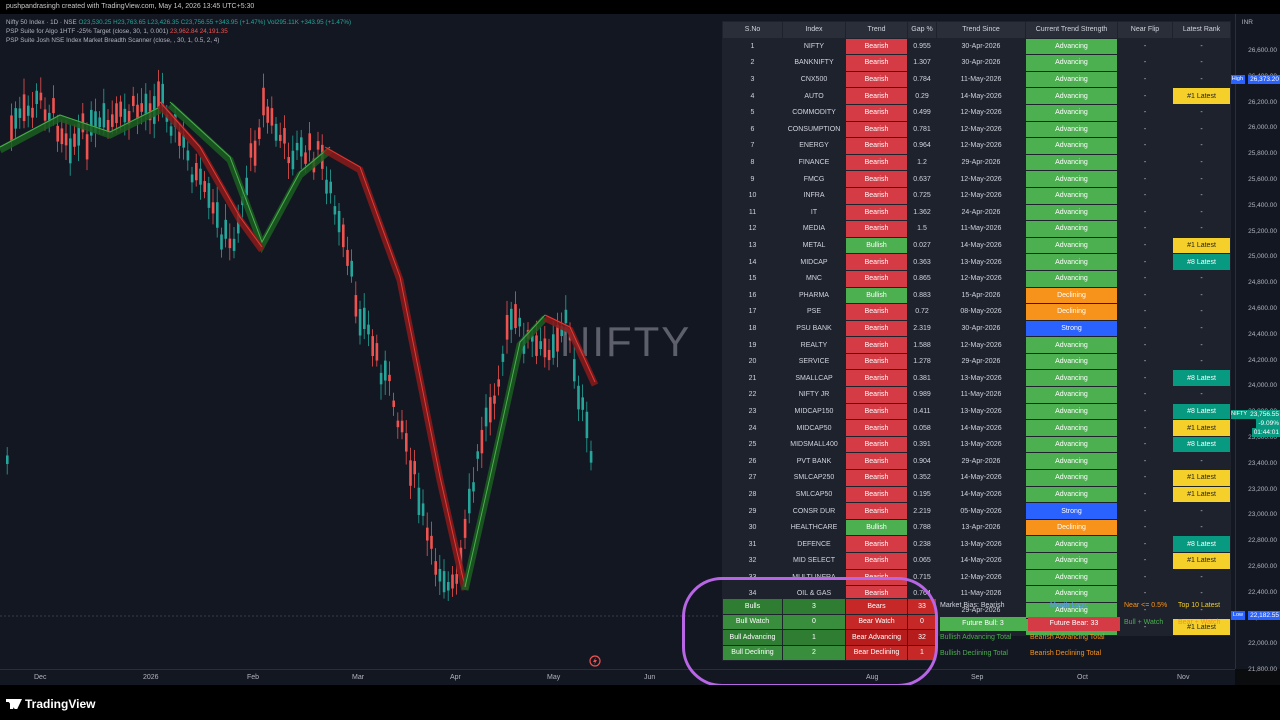 This screenshot has width=1280, height=720. What do you see at coordinates (1262, 257) in the screenshot?
I see `price-tick-label: 25,000.00` at bounding box center [1262, 257].